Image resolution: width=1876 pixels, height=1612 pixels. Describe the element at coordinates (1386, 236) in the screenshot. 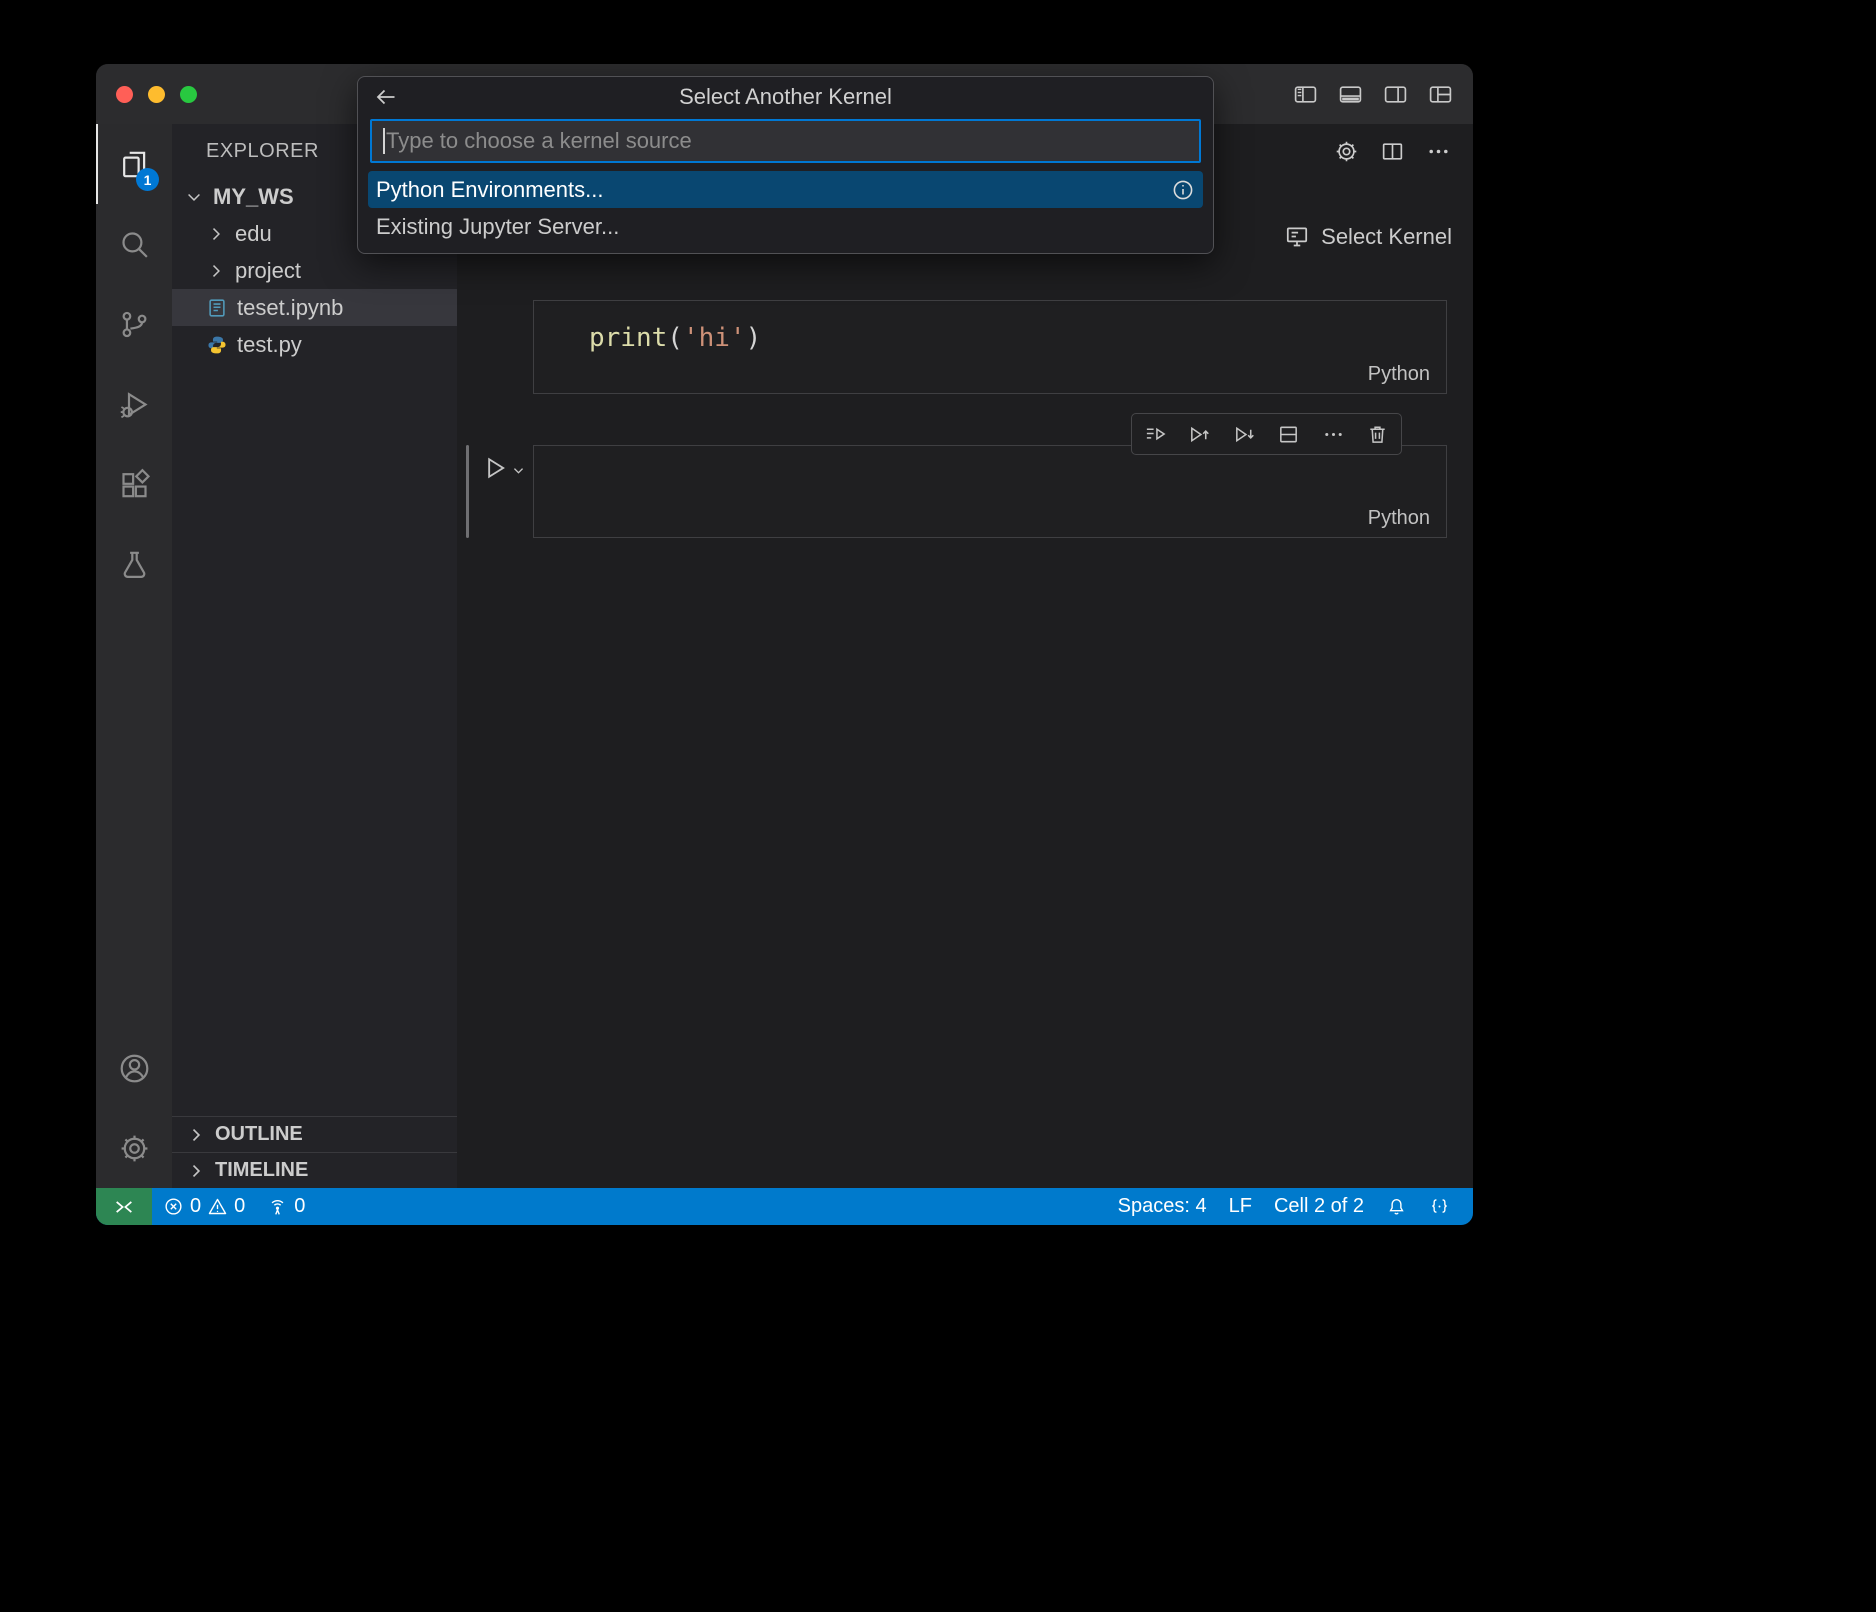

I see `select-kernel-label: Select Kernel` at that location.